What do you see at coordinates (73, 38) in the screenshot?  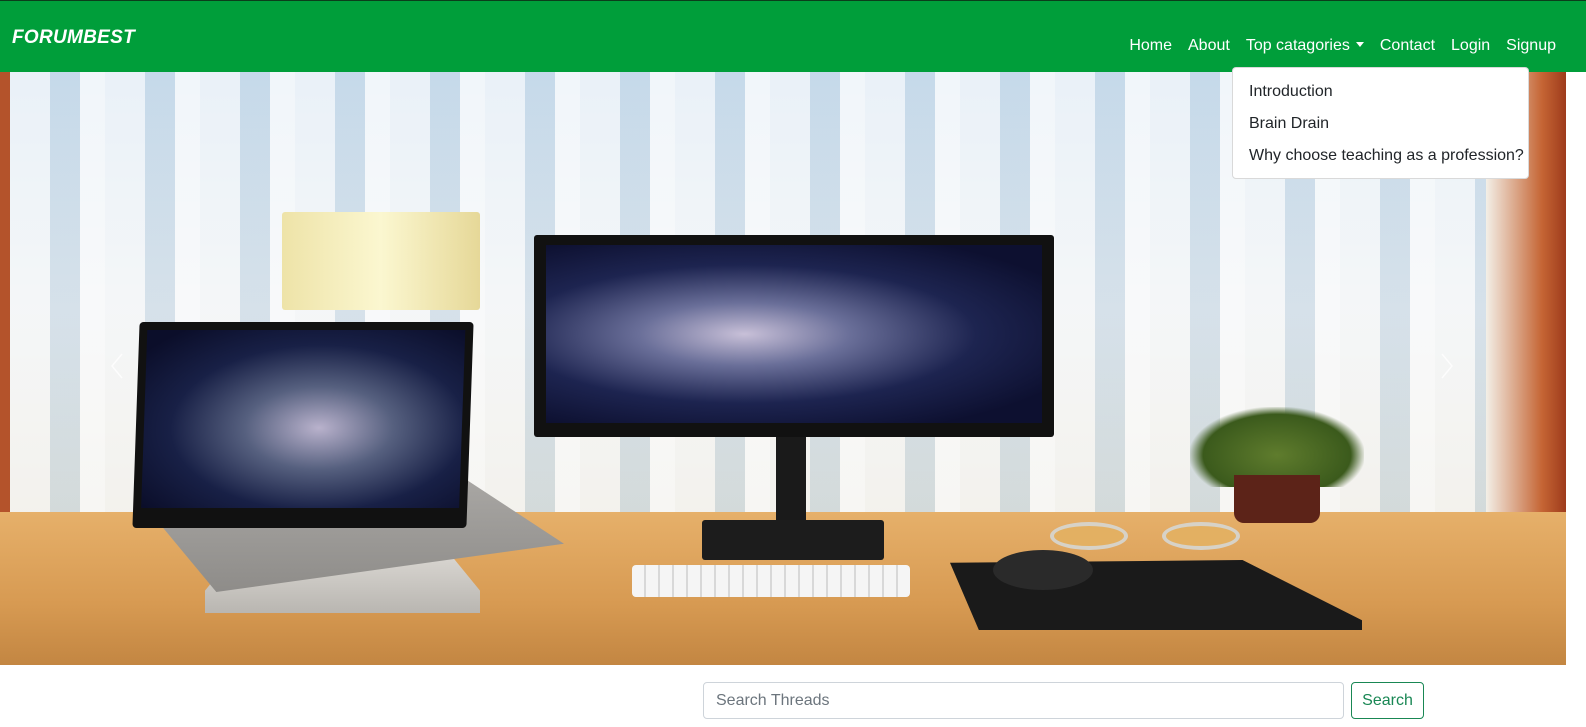 I see `brand-logo: FORUMBEST` at bounding box center [73, 38].